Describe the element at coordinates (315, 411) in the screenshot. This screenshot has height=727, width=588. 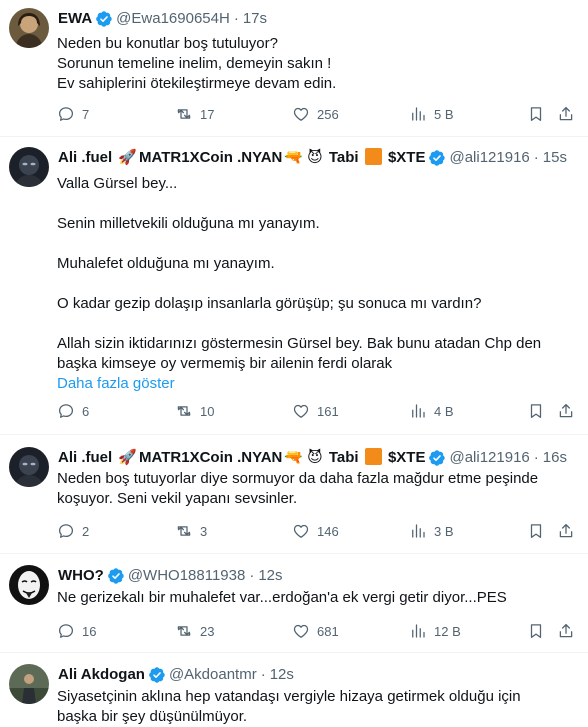
I see `like-button: 161` at that location.